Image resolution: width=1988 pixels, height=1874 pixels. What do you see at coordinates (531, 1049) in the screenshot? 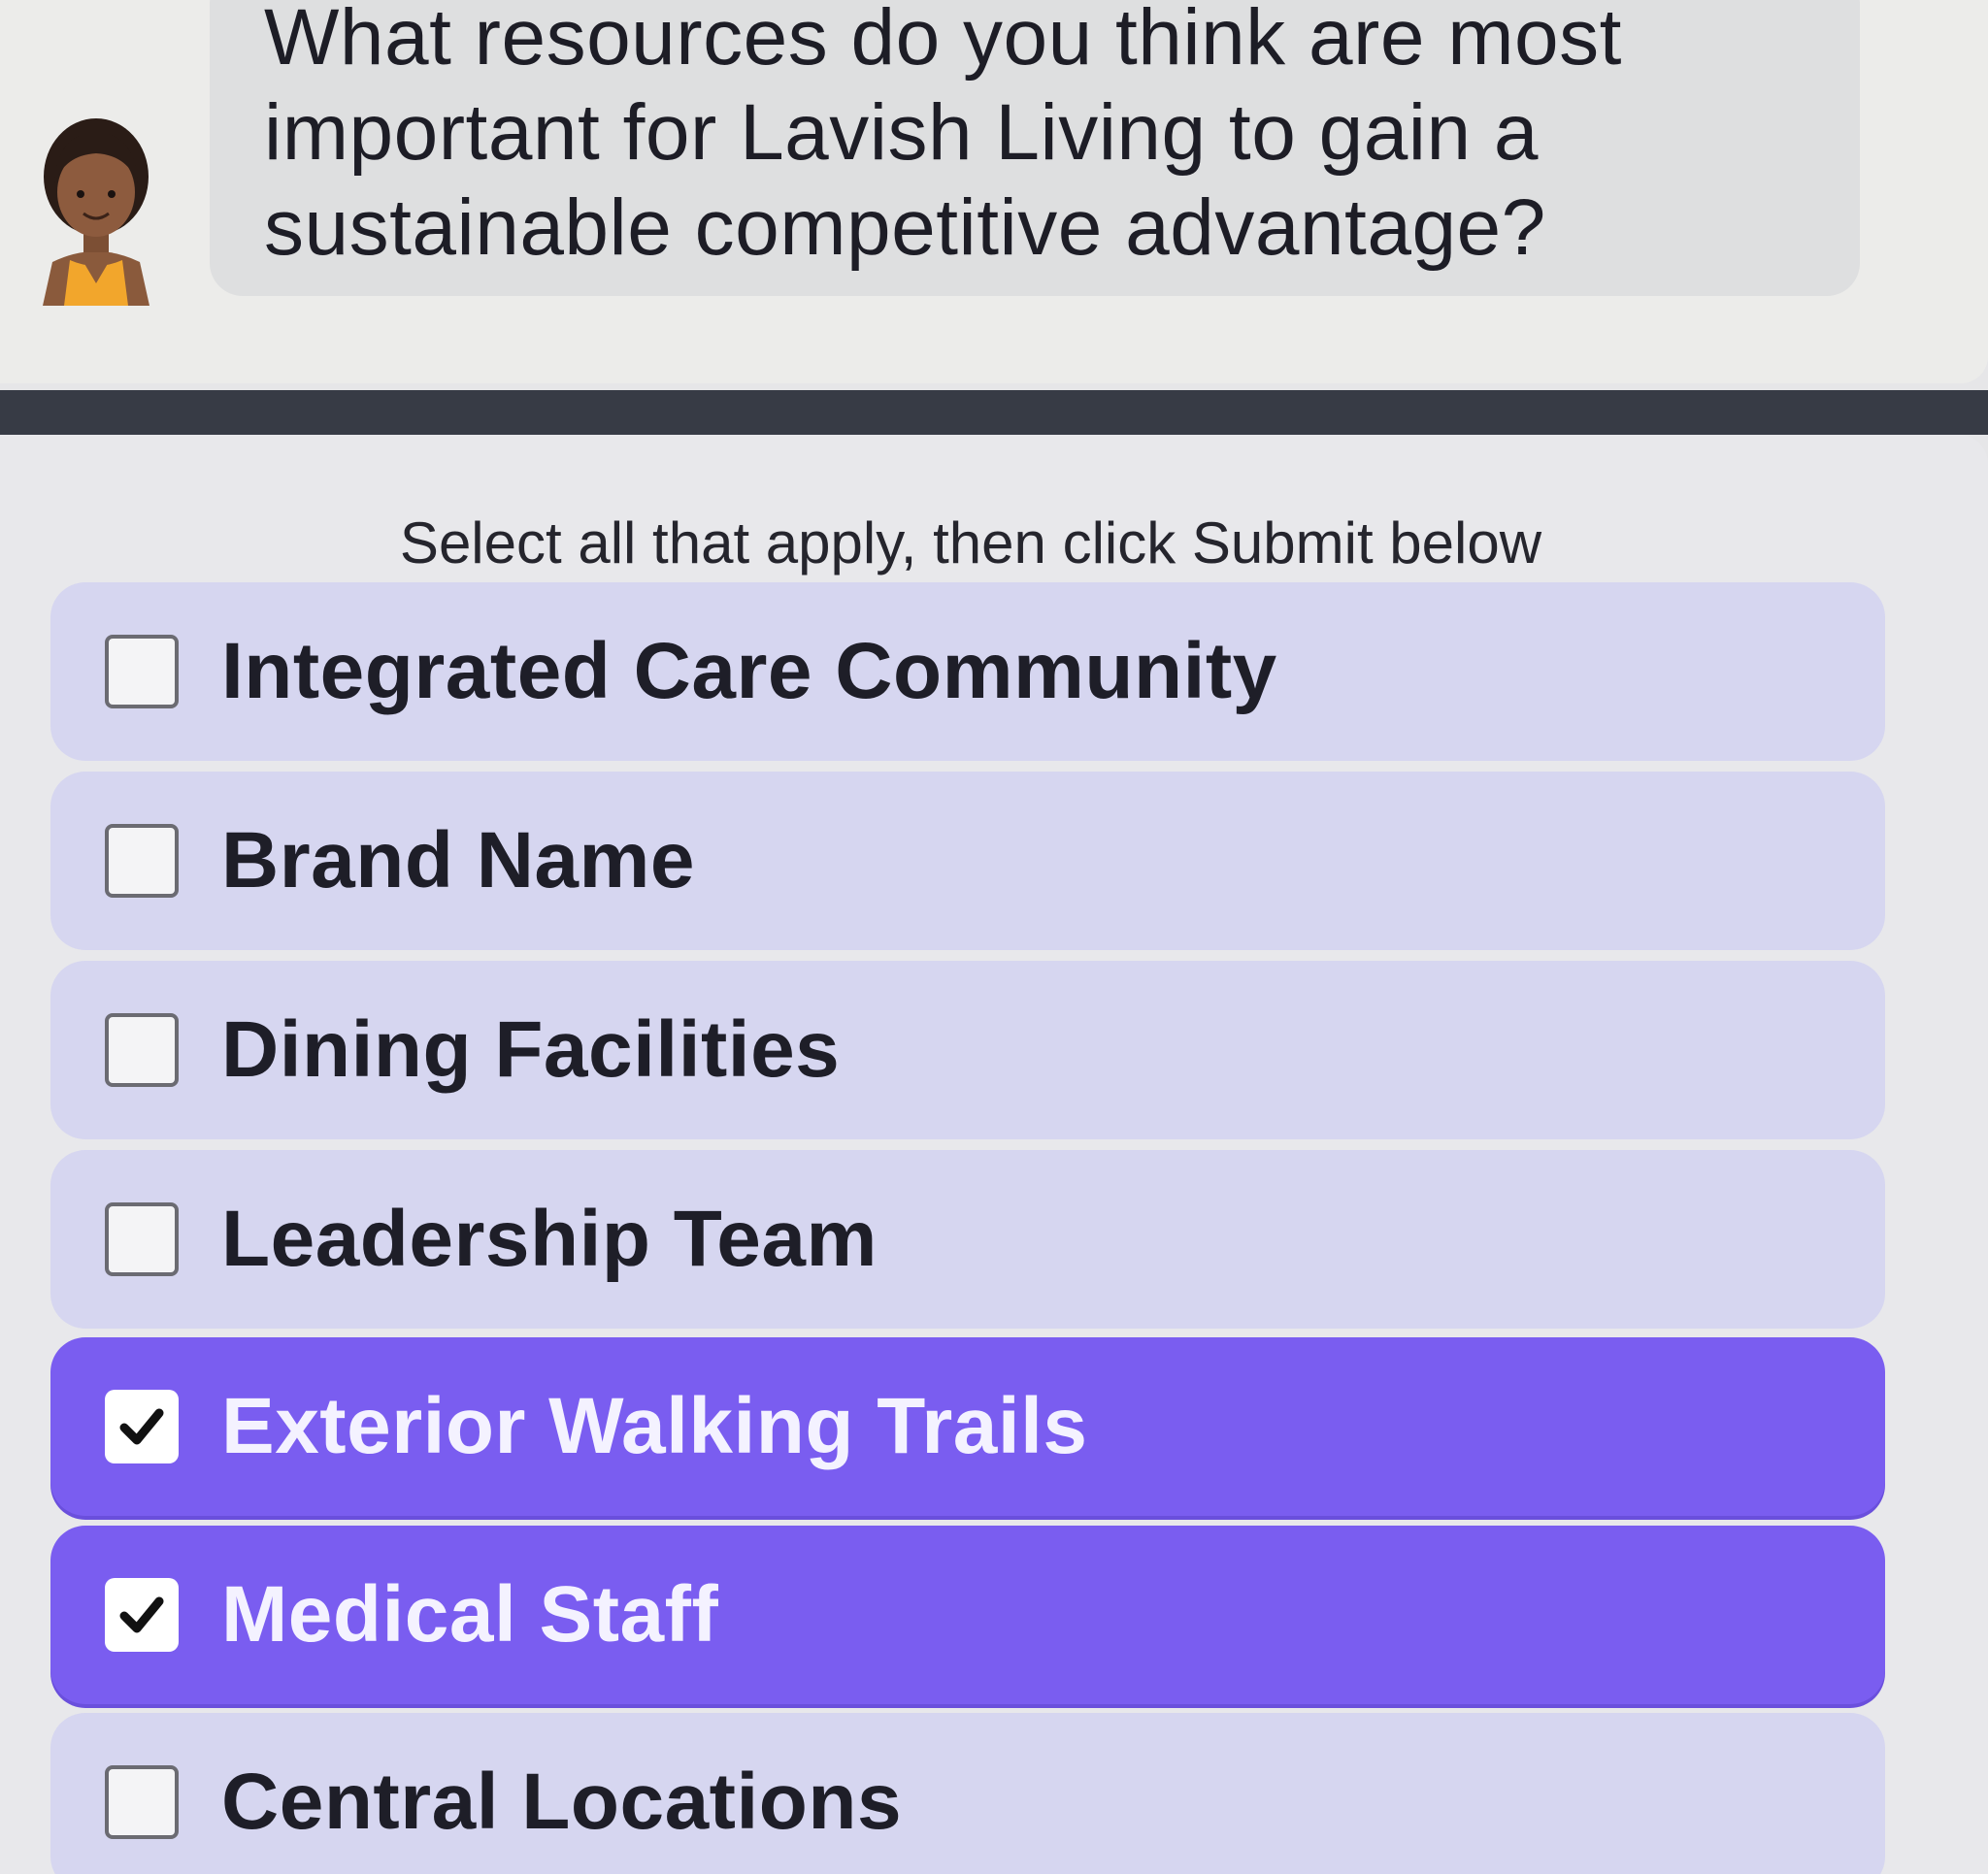
I see `option-label: Dining Facilities` at bounding box center [531, 1049].